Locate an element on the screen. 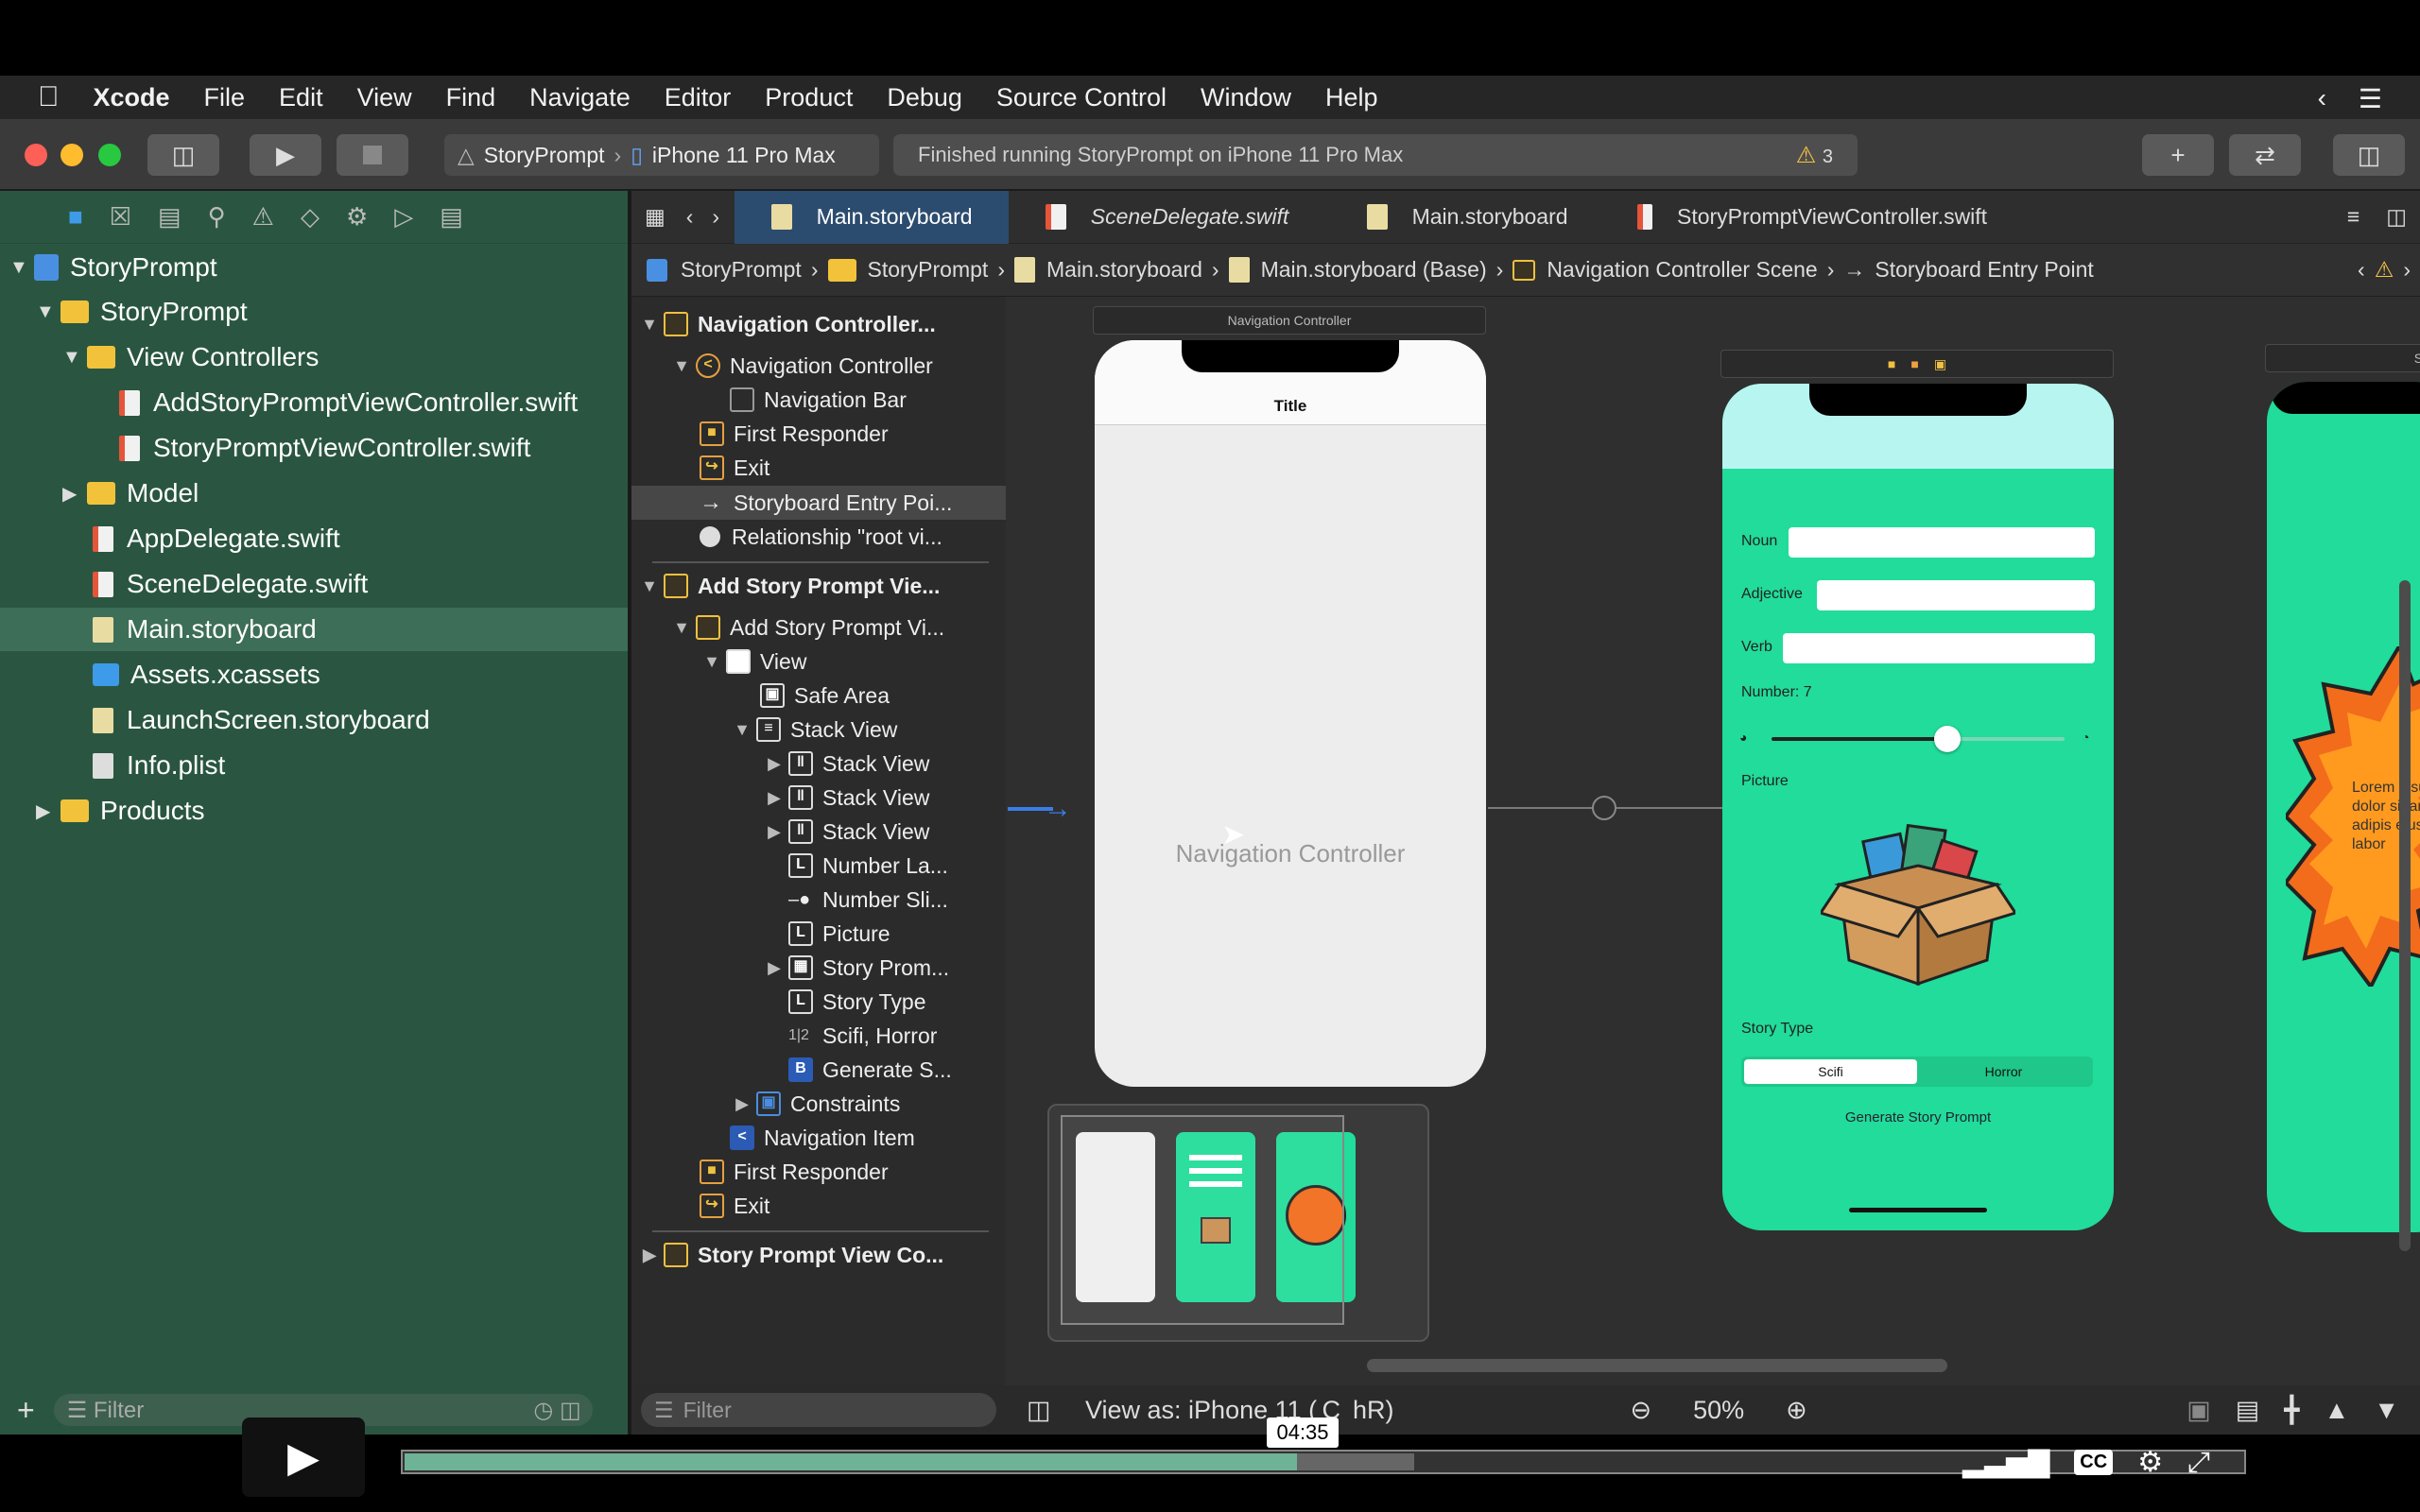 This screenshot has width=2420, height=1512. noun-field is located at coordinates (1942, 542).